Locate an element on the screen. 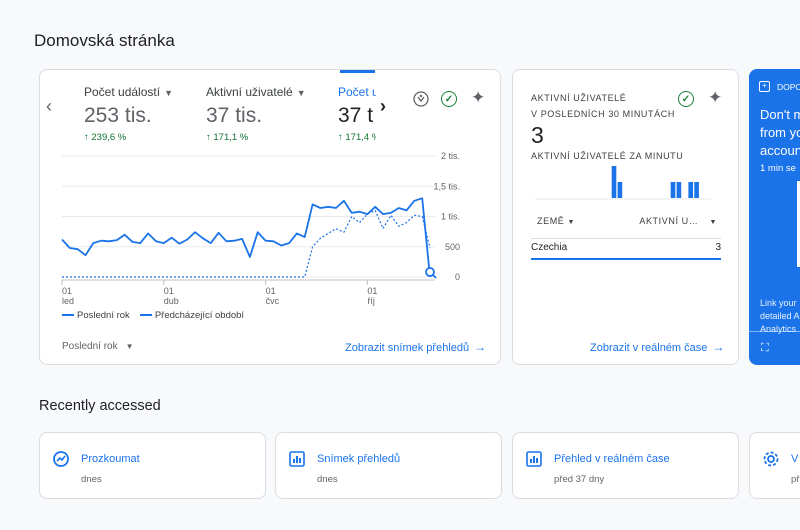 This screenshot has width=800, height=530. x-tick-month: říj is located at coordinates (371, 301).